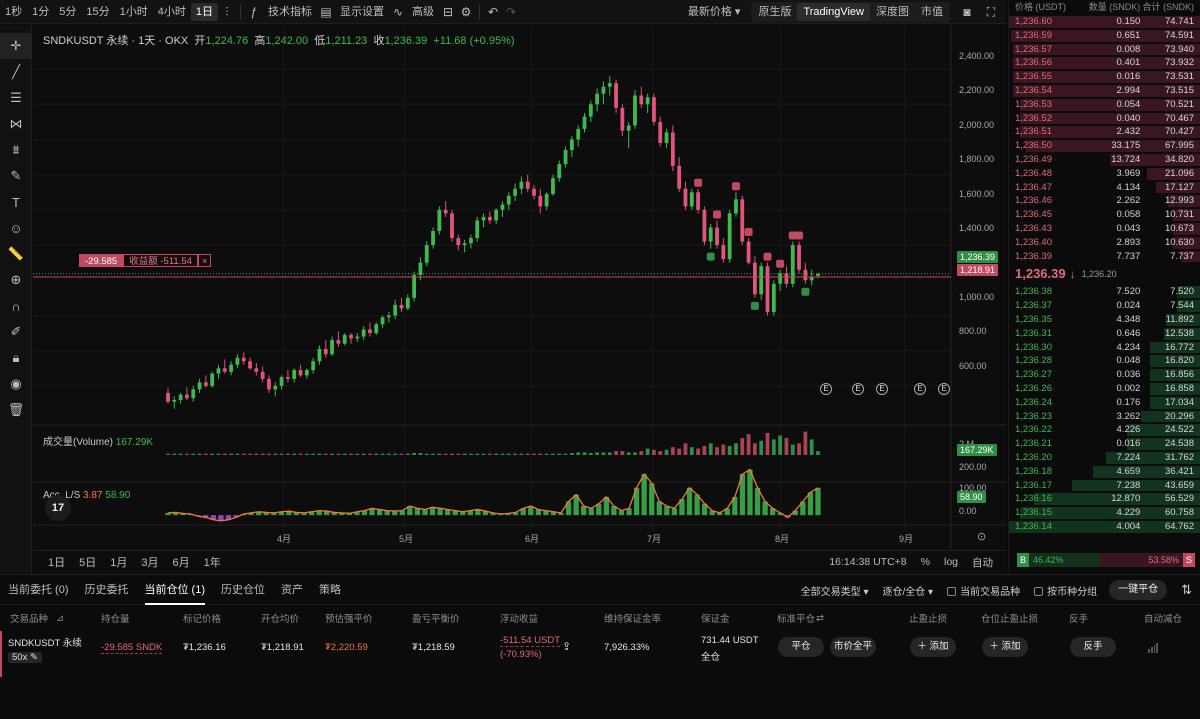 The width and height of the screenshot is (1200, 719). What do you see at coordinates (1104, 105) in the screenshot?
I see `ask-row: 1,236.53 0.054 70.521` at bounding box center [1104, 105].